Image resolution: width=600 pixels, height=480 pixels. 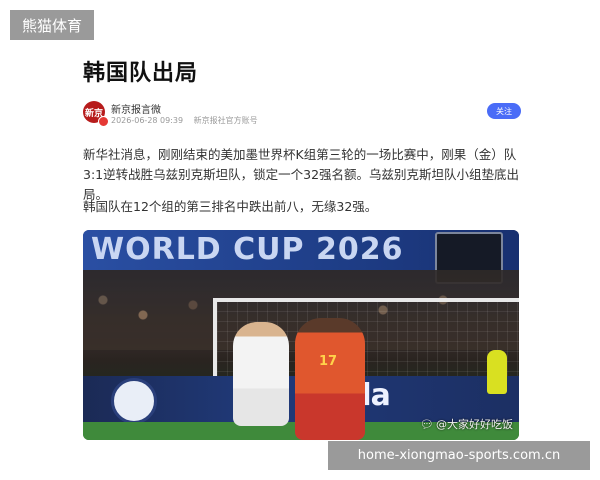 I want to click on account-description: 新京报社官方账号, so click(x=225, y=120).